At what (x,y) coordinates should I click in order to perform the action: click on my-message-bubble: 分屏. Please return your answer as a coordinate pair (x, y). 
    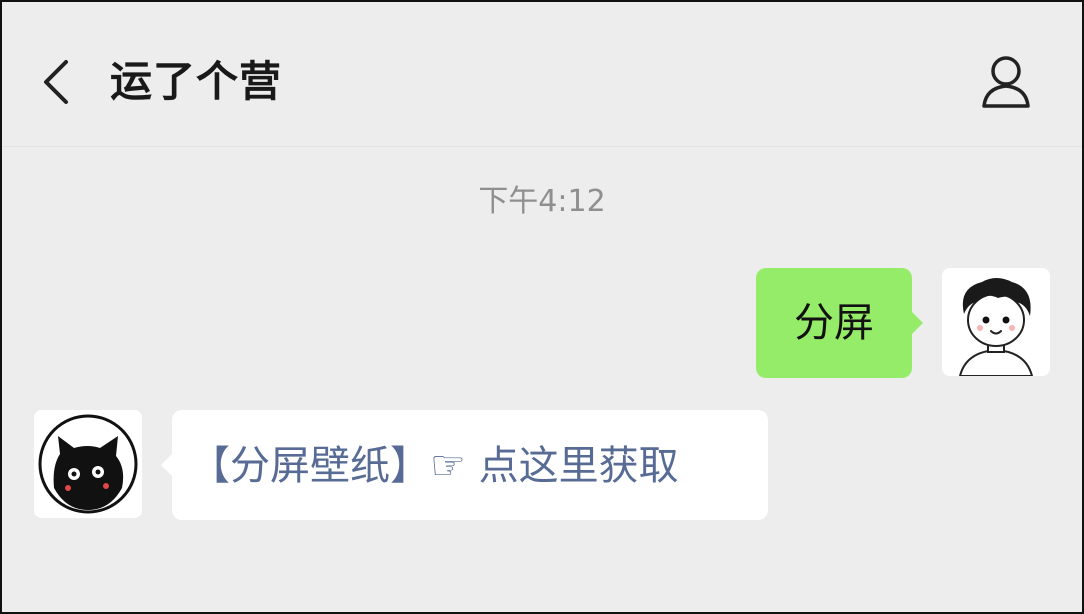
    Looking at the image, I should click on (839, 323).